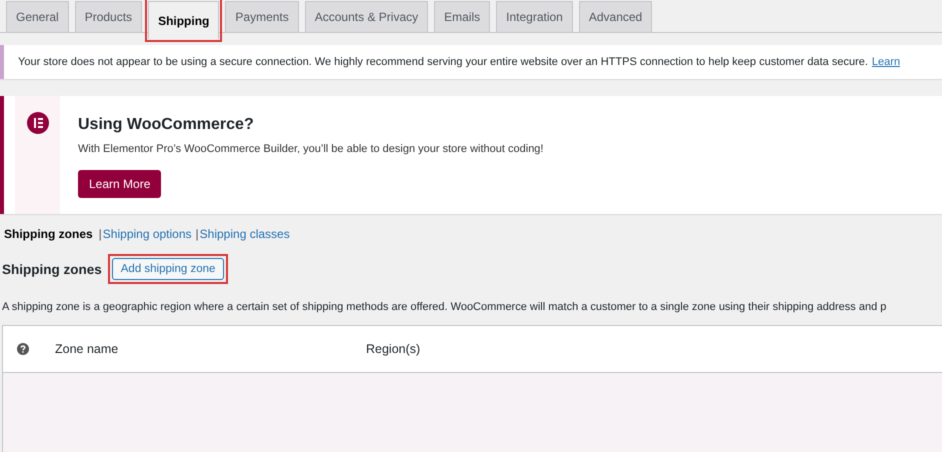 This screenshot has width=942, height=452. What do you see at coordinates (168, 269) in the screenshot?
I see `add-zone-button: Add shipping zone` at bounding box center [168, 269].